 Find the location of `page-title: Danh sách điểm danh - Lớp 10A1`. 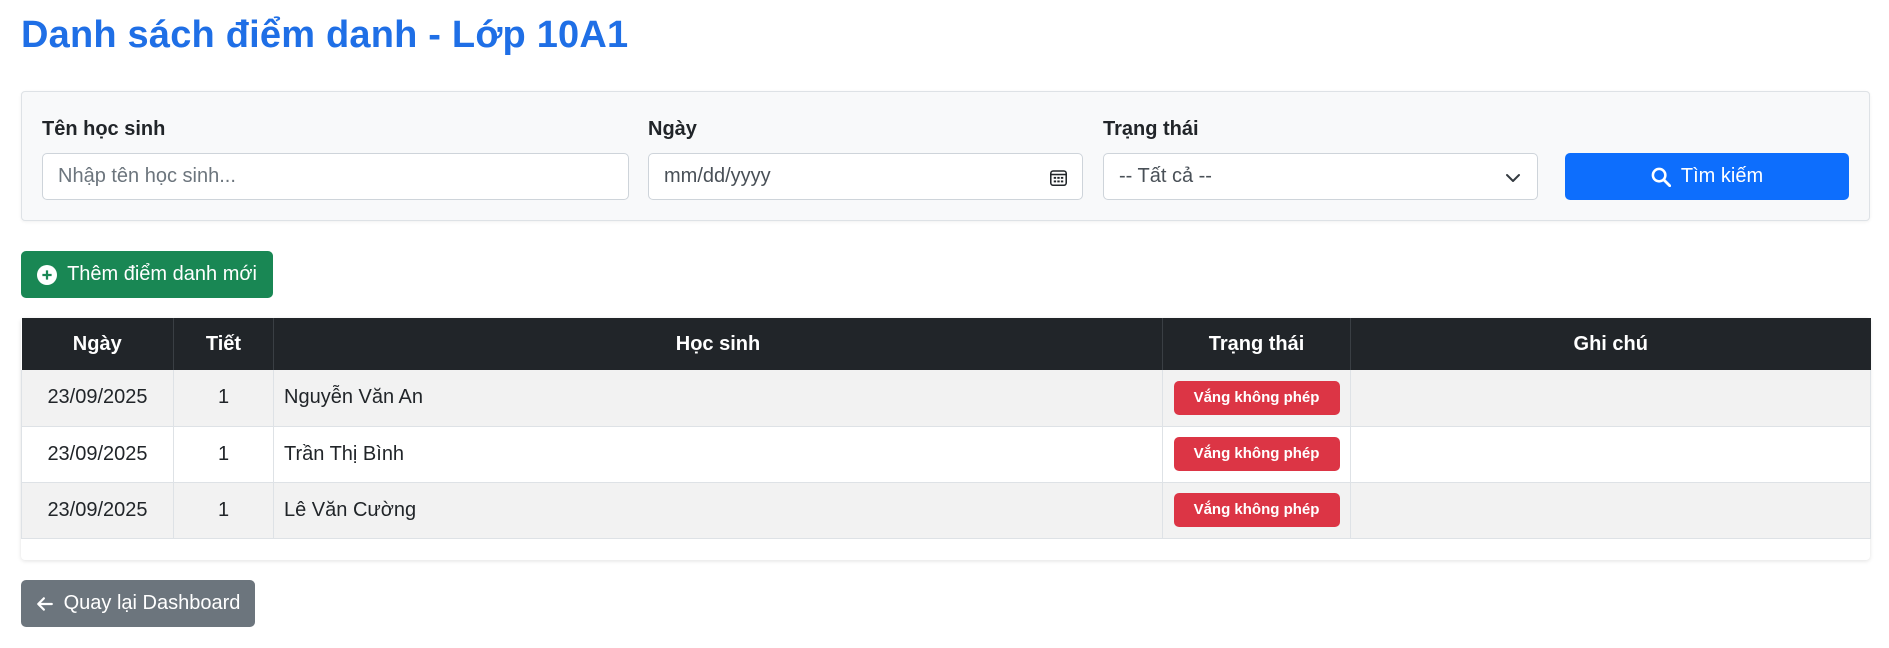

page-title: Danh sách điểm danh - Lớp 10A1 is located at coordinates (325, 35).